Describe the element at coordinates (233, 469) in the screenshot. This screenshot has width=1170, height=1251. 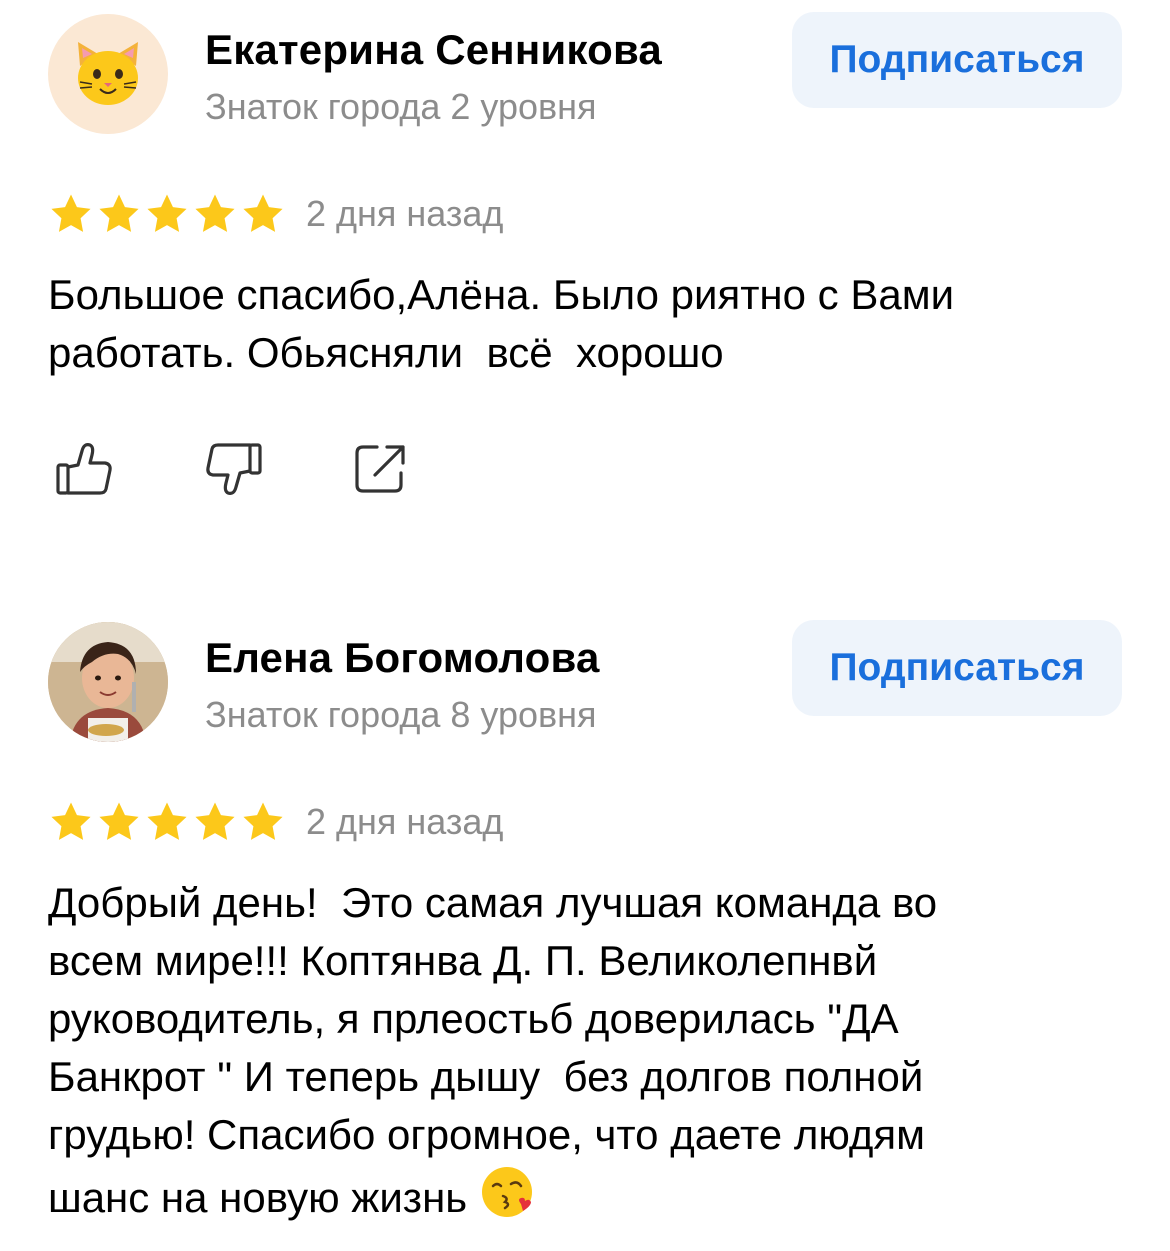
I see `thumbs-down-icon` at that location.